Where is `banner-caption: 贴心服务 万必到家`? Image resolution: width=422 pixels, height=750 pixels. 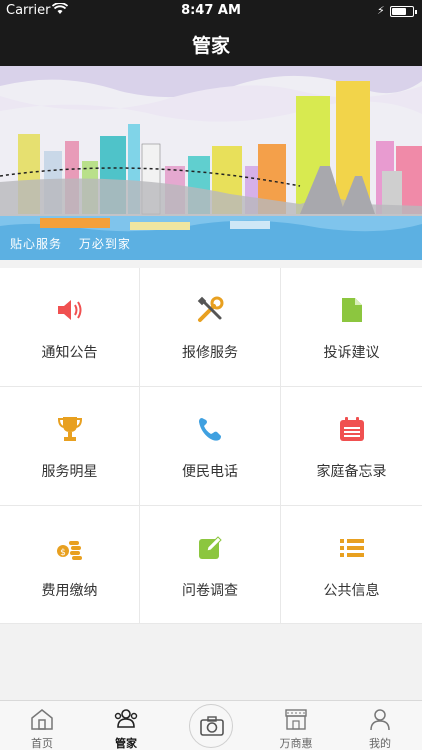 banner-caption: 贴心服务 万必到家 is located at coordinates (76, 243).